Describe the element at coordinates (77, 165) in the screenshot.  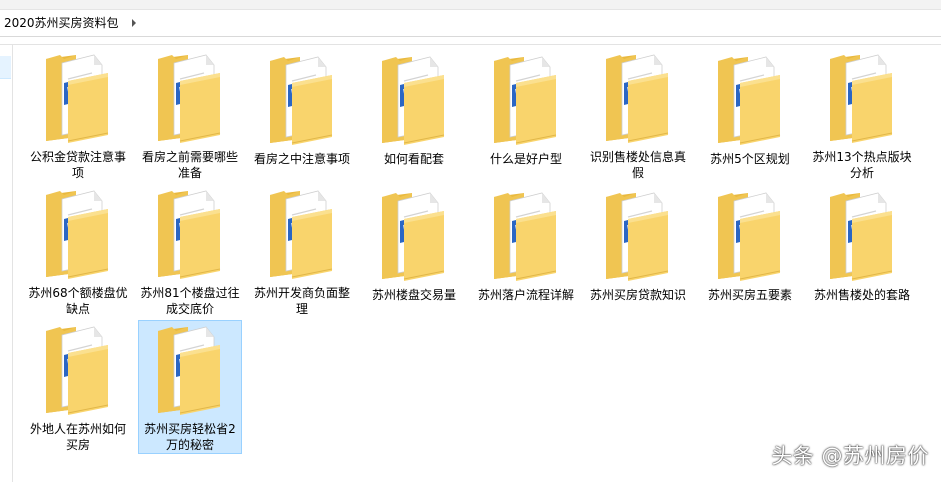
I see `folder-label: 公积金贷款注意事项` at that location.